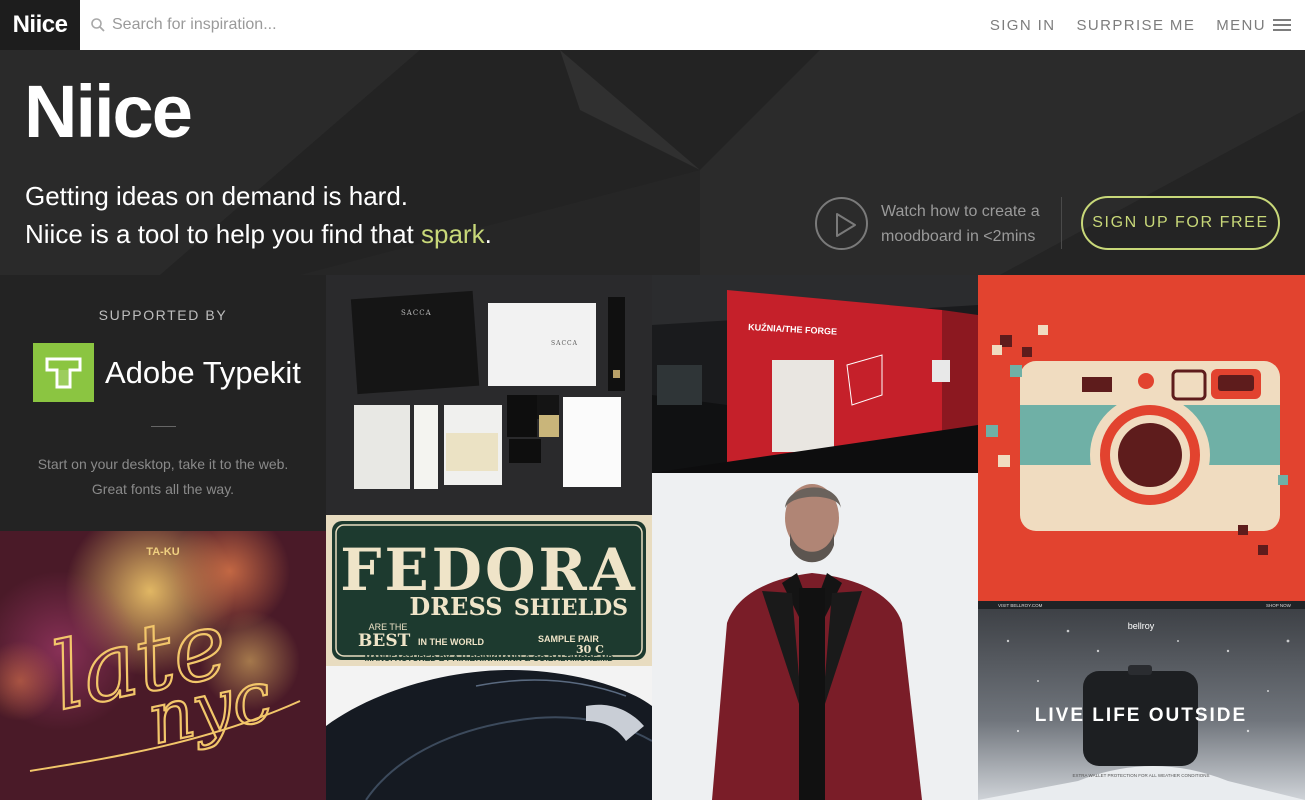  I want to click on tagline-text: Niice is a tool to help you find that, so click(223, 234).